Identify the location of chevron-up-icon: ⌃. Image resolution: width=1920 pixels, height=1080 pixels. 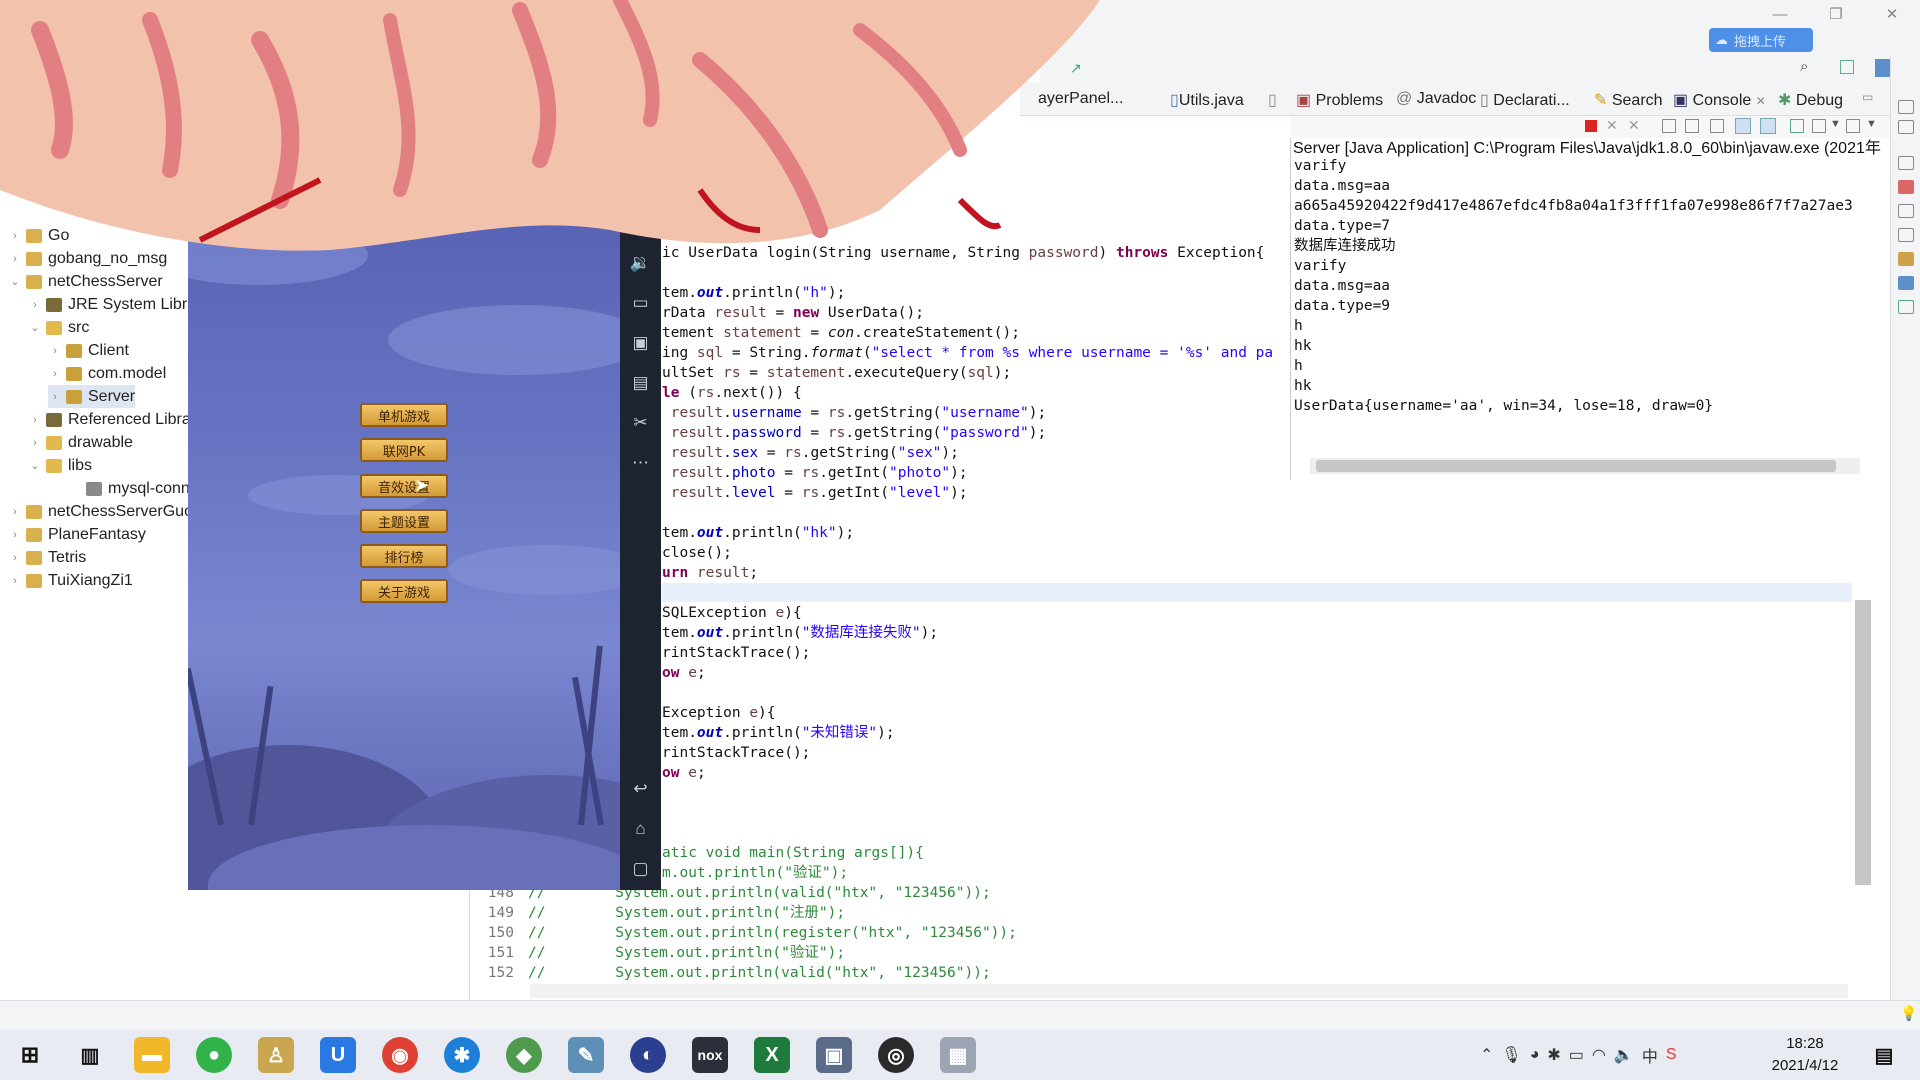
(1486, 1055).